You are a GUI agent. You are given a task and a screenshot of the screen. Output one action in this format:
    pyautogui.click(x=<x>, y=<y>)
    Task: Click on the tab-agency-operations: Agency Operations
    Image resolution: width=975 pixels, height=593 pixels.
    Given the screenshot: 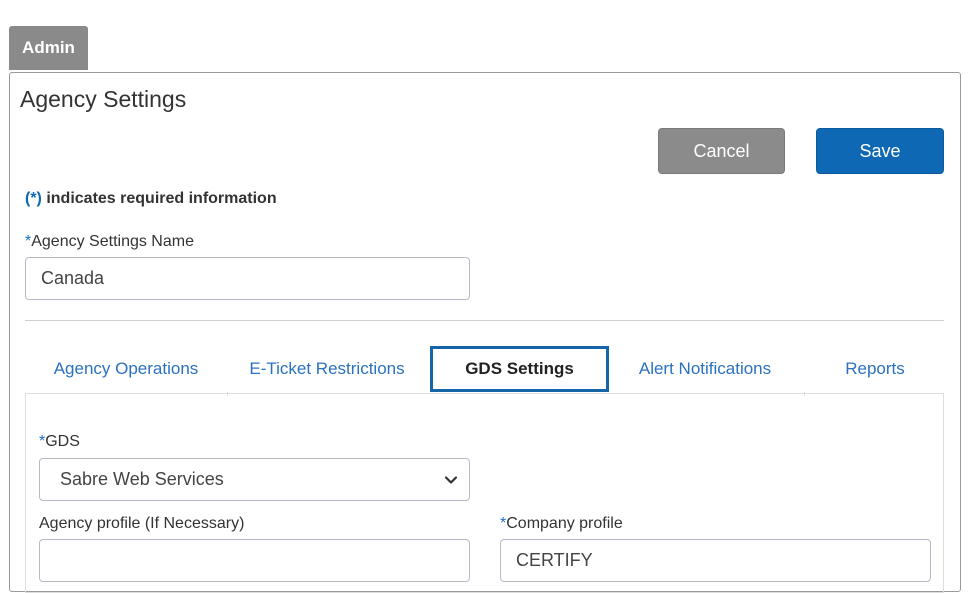 What is the action you would take?
    pyautogui.click(x=126, y=369)
    